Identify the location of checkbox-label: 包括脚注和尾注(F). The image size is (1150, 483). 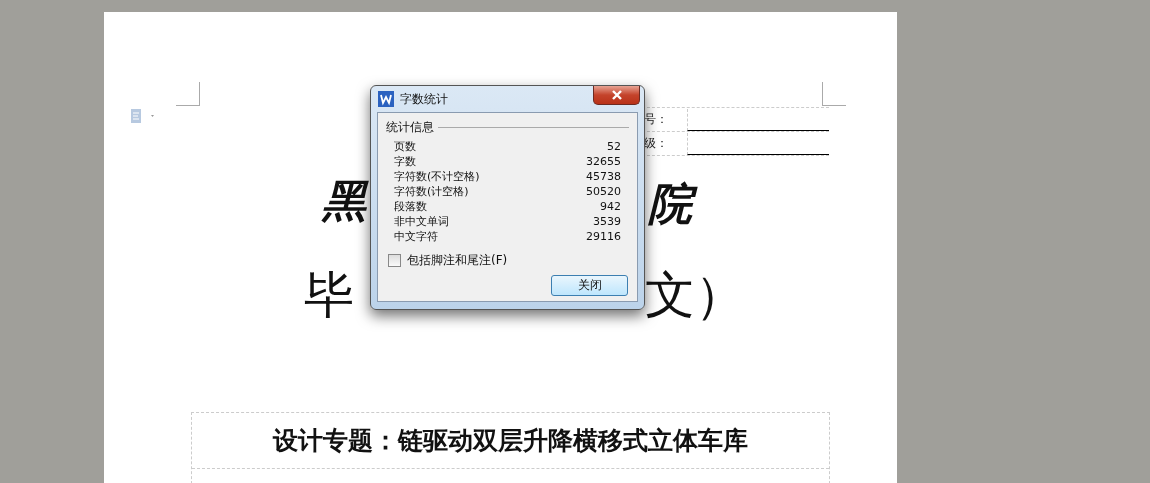
(457, 260).